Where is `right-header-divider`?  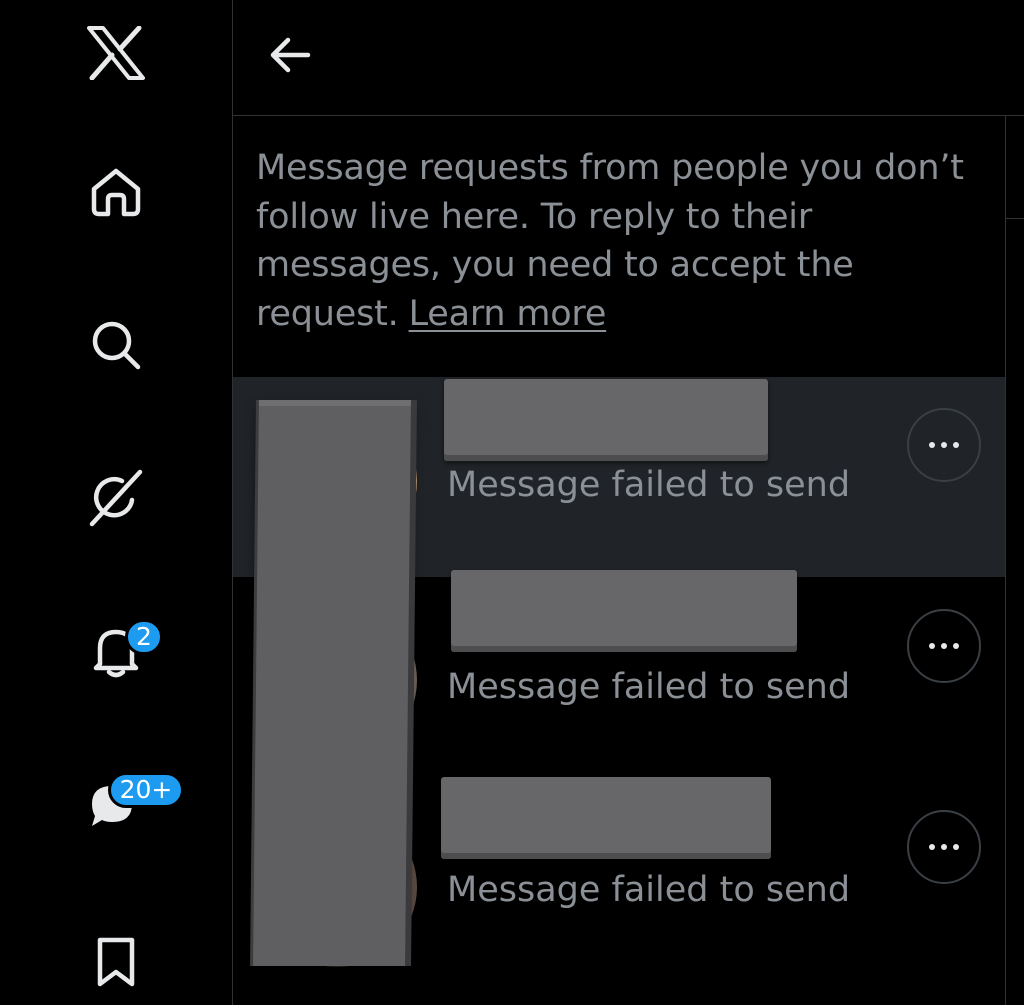 right-header-divider is located at coordinates (1015, 218).